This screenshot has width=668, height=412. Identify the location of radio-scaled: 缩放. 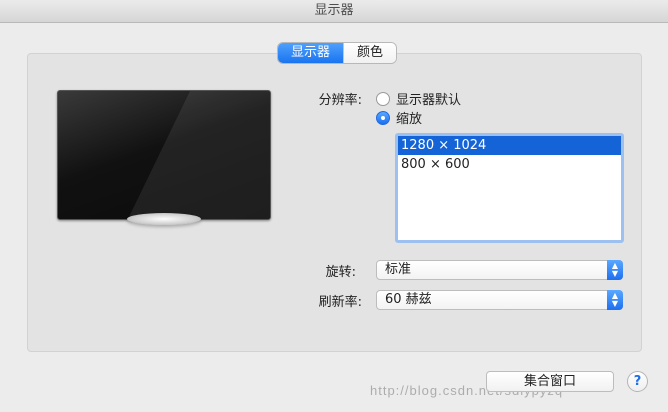
(399, 117).